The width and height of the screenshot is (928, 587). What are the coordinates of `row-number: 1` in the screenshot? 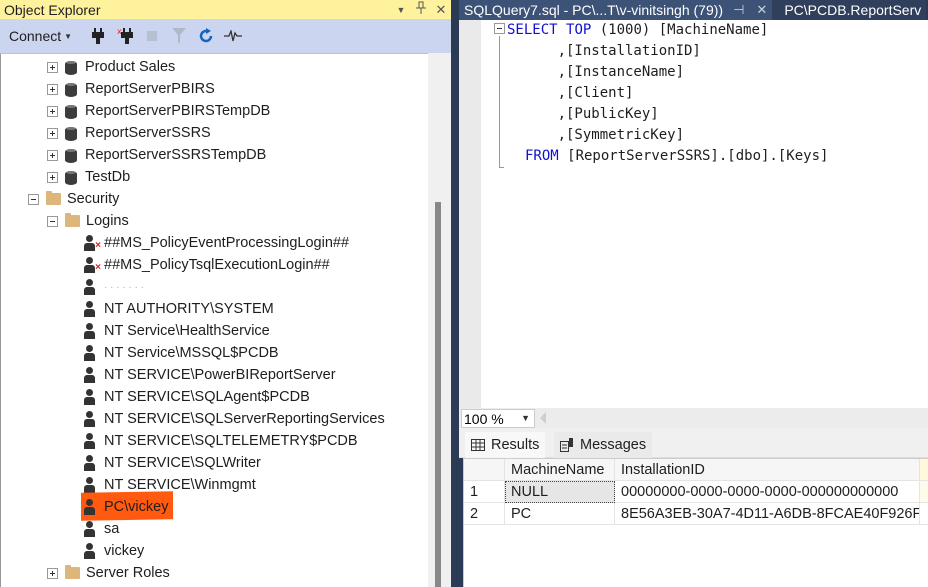 It's located at (484, 492).